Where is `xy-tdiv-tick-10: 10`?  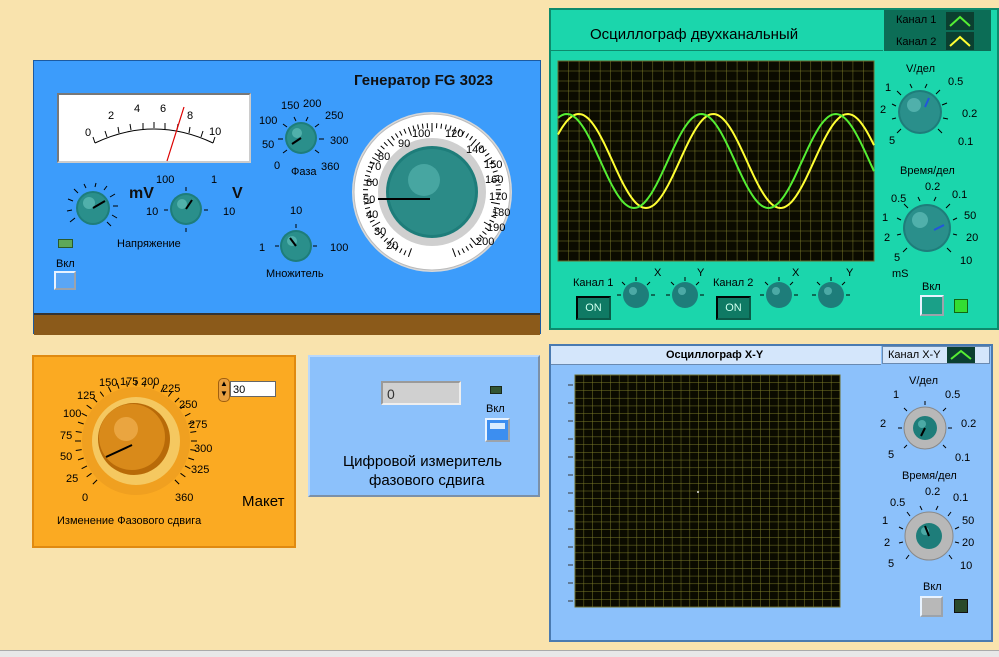 xy-tdiv-tick-10: 10 is located at coordinates (966, 566).